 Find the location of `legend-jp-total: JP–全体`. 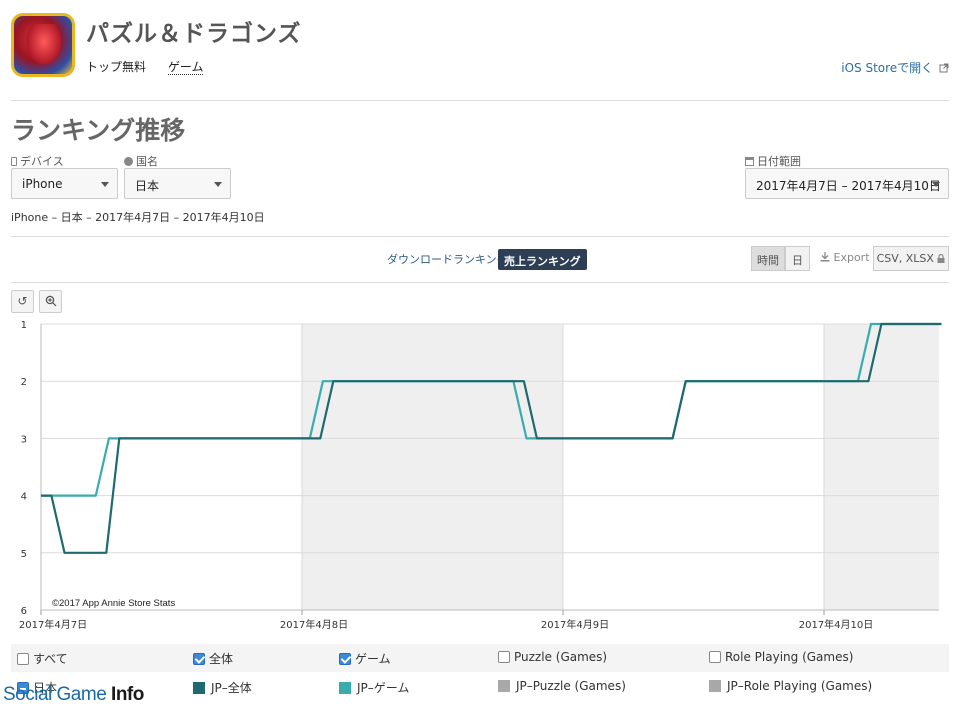

legend-jp-total: JP–全体 is located at coordinates (222, 687).